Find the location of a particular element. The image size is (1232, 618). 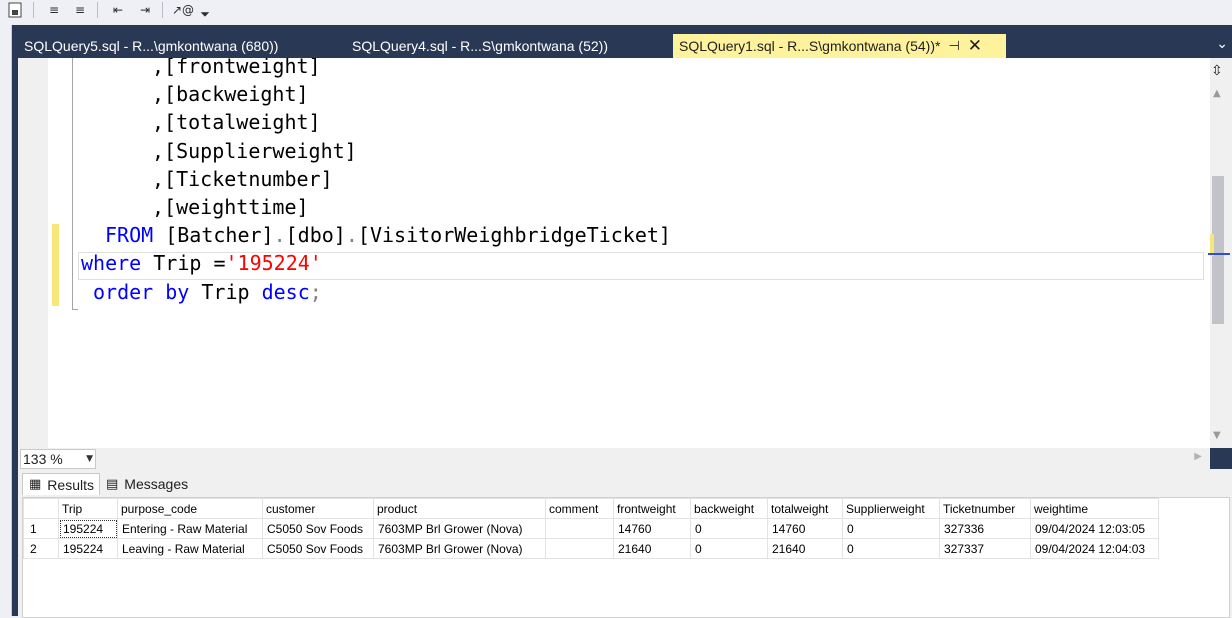

tab-messages-label: Messages is located at coordinates (156, 484).